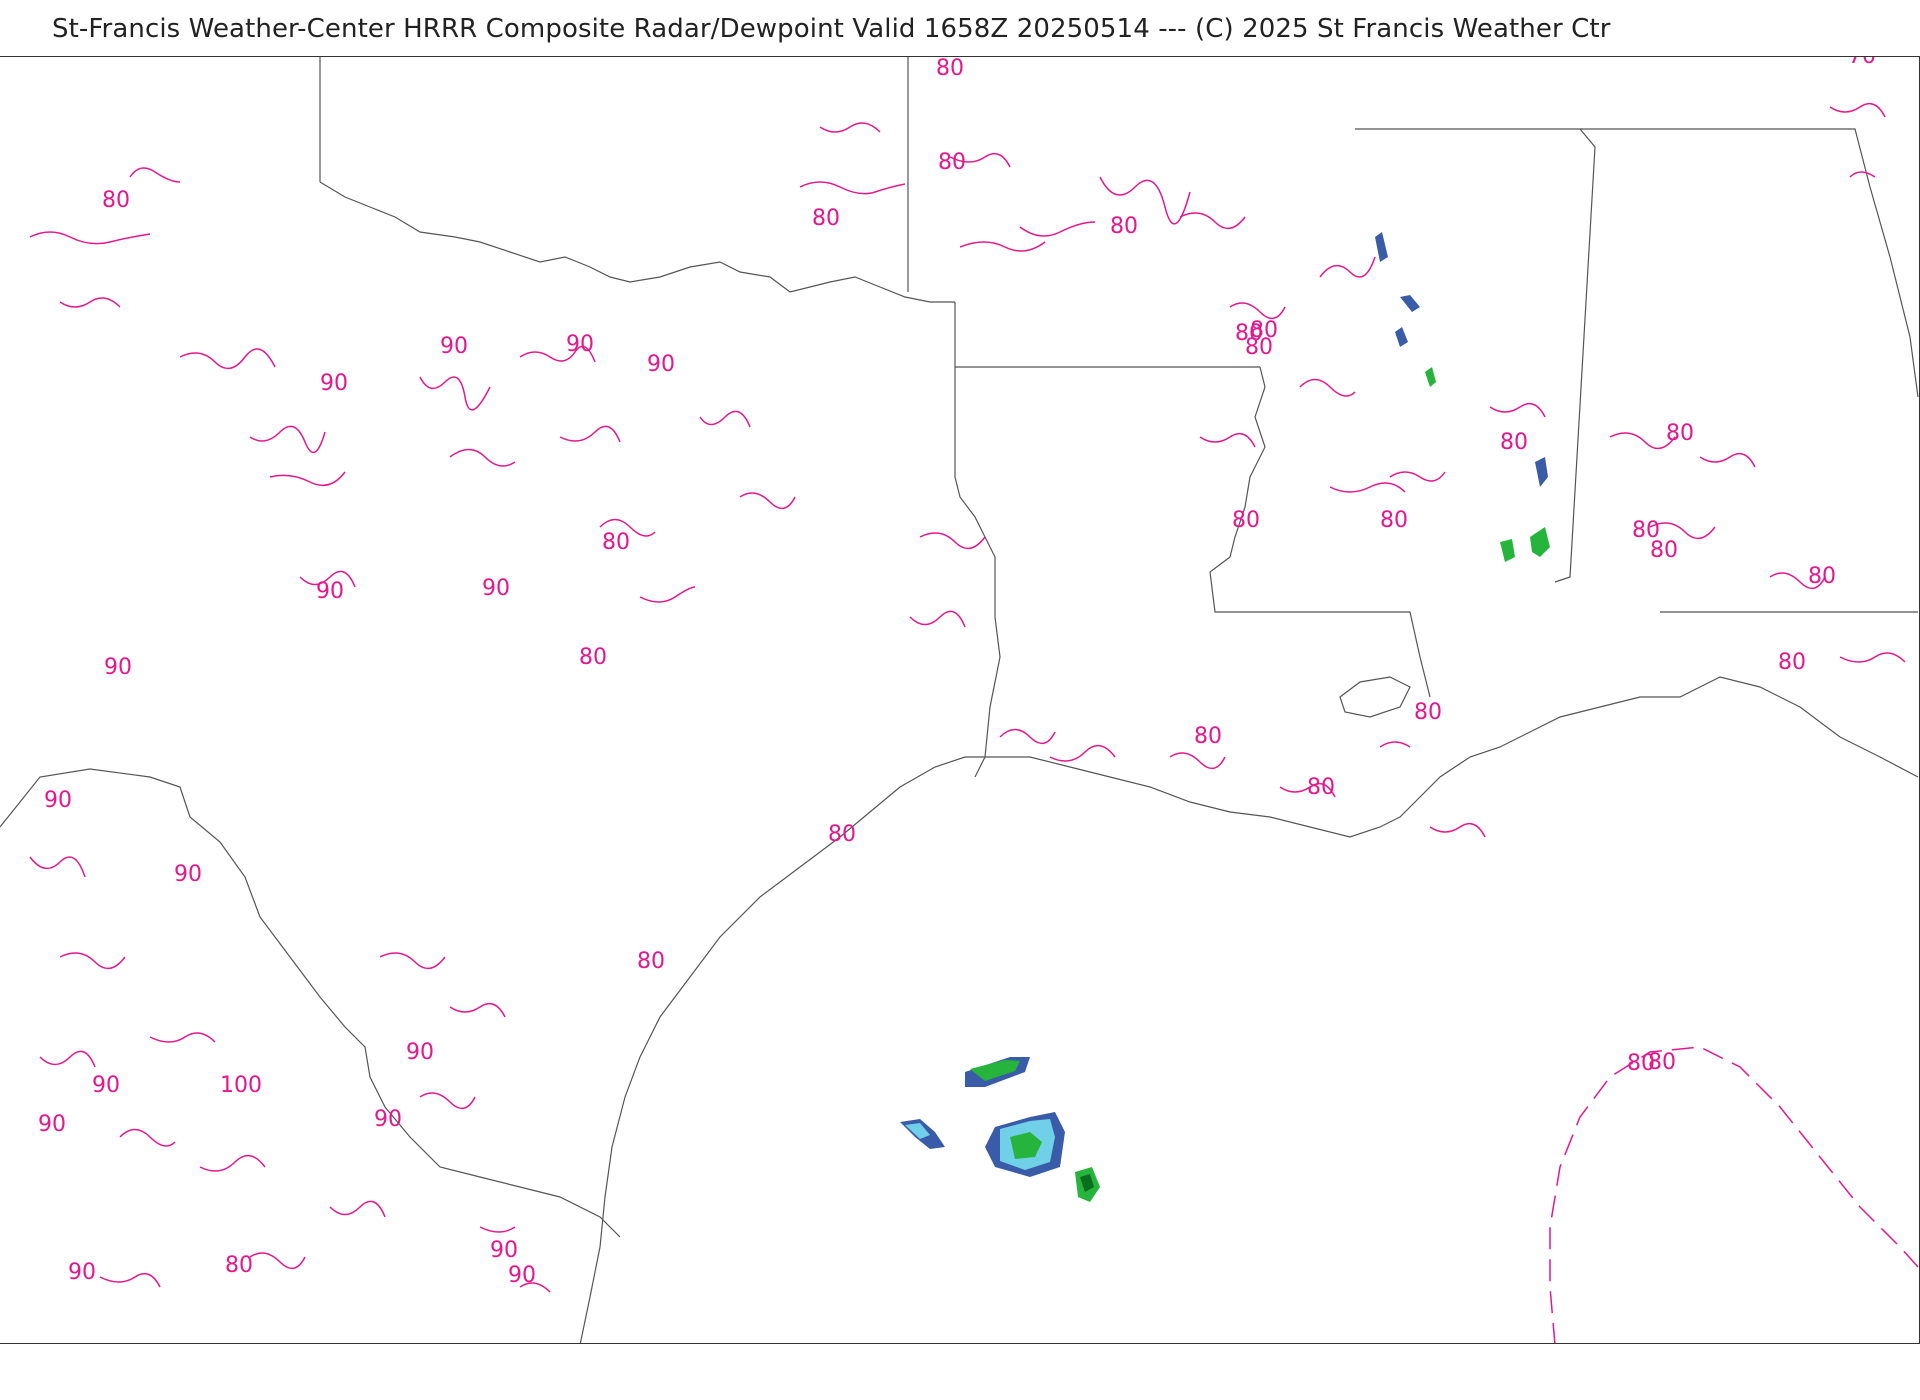  What do you see at coordinates (241, 1085) in the screenshot?
I see `contour-label: 100` at bounding box center [241, 1085].